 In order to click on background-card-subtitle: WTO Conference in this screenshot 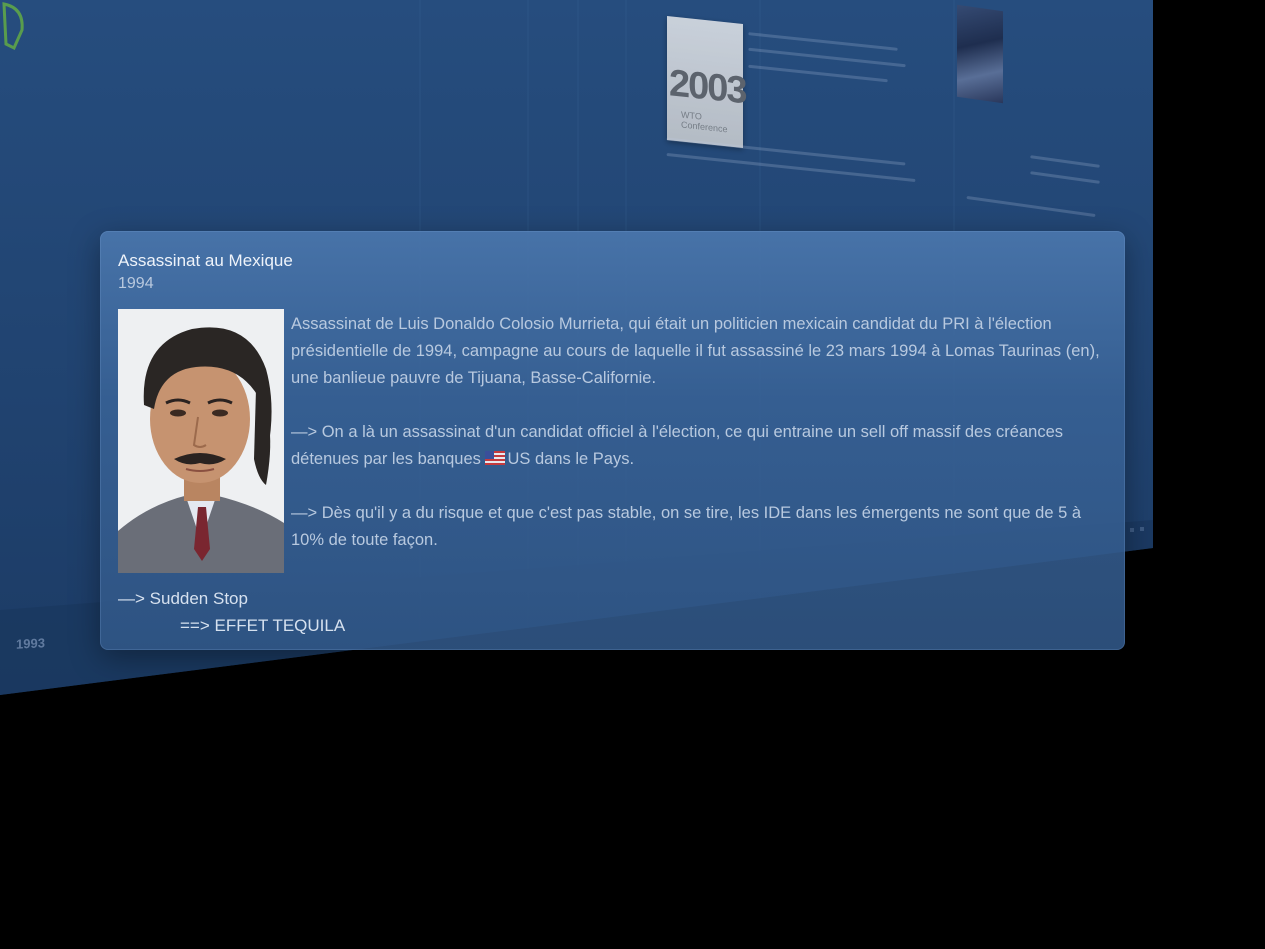, I will do `click(704, 122)`.